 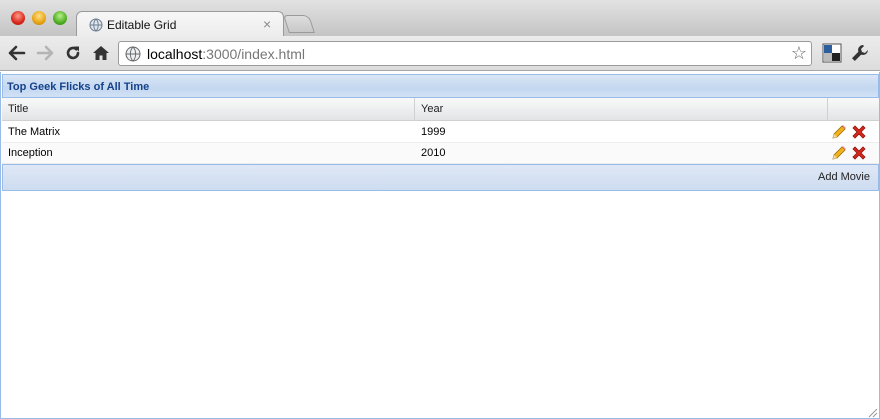 What do you see at coordinates (253, 54) in the screenshot?
I see `url-path: :3000/index.html` at bounding box center [253, 54].